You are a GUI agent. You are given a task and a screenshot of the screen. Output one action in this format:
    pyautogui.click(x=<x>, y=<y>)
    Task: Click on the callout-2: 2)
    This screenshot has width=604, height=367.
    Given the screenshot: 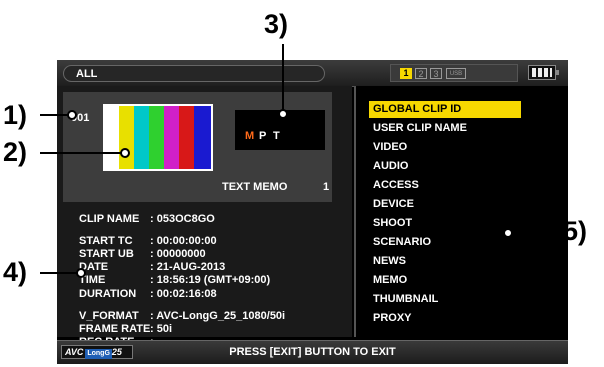 What is the action you would take?
    pyautogui.click(x=15, y=152)
    